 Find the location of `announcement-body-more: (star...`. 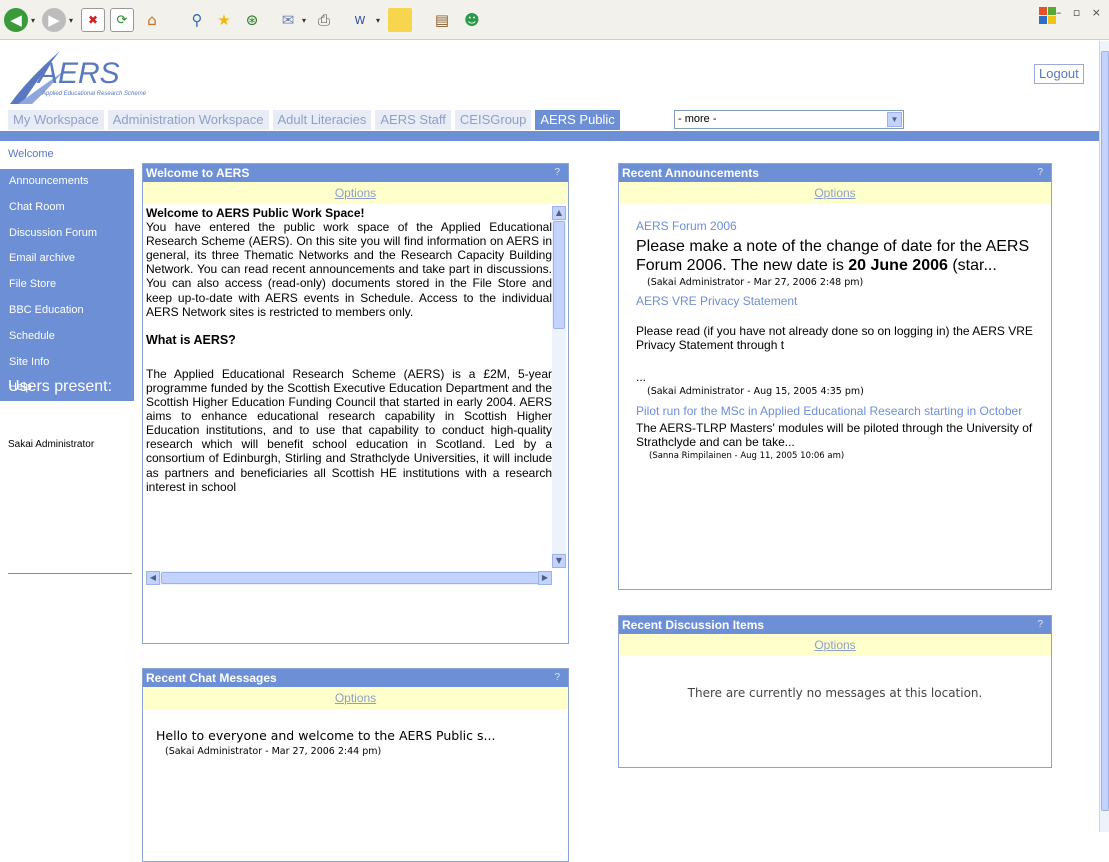

announcement-body-more: (star... is located at coordinates (972, 265).